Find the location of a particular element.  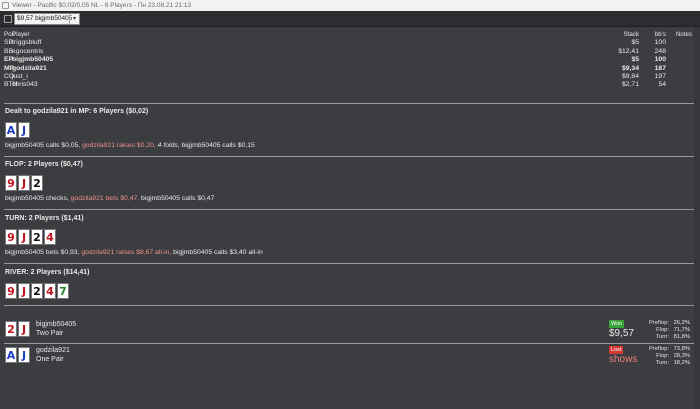

preflop-cards: AJ is located at coordinates (17, 130).